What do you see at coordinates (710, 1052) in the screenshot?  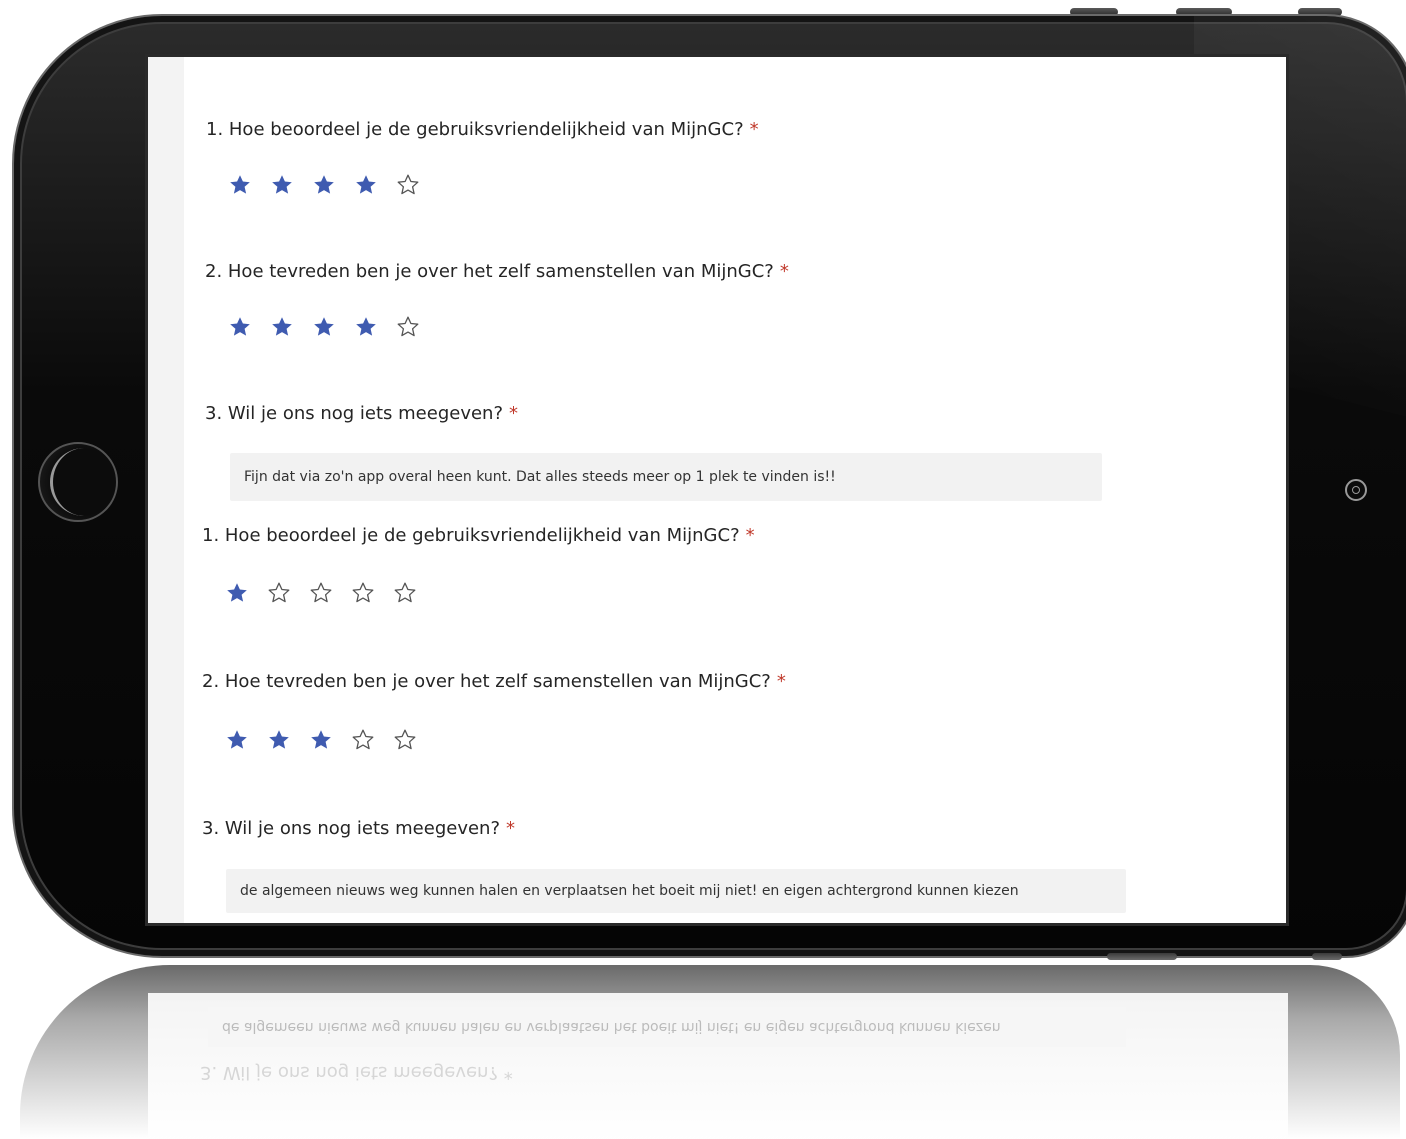 I see `tablet-reflection` at bounding box center [710, 1052].